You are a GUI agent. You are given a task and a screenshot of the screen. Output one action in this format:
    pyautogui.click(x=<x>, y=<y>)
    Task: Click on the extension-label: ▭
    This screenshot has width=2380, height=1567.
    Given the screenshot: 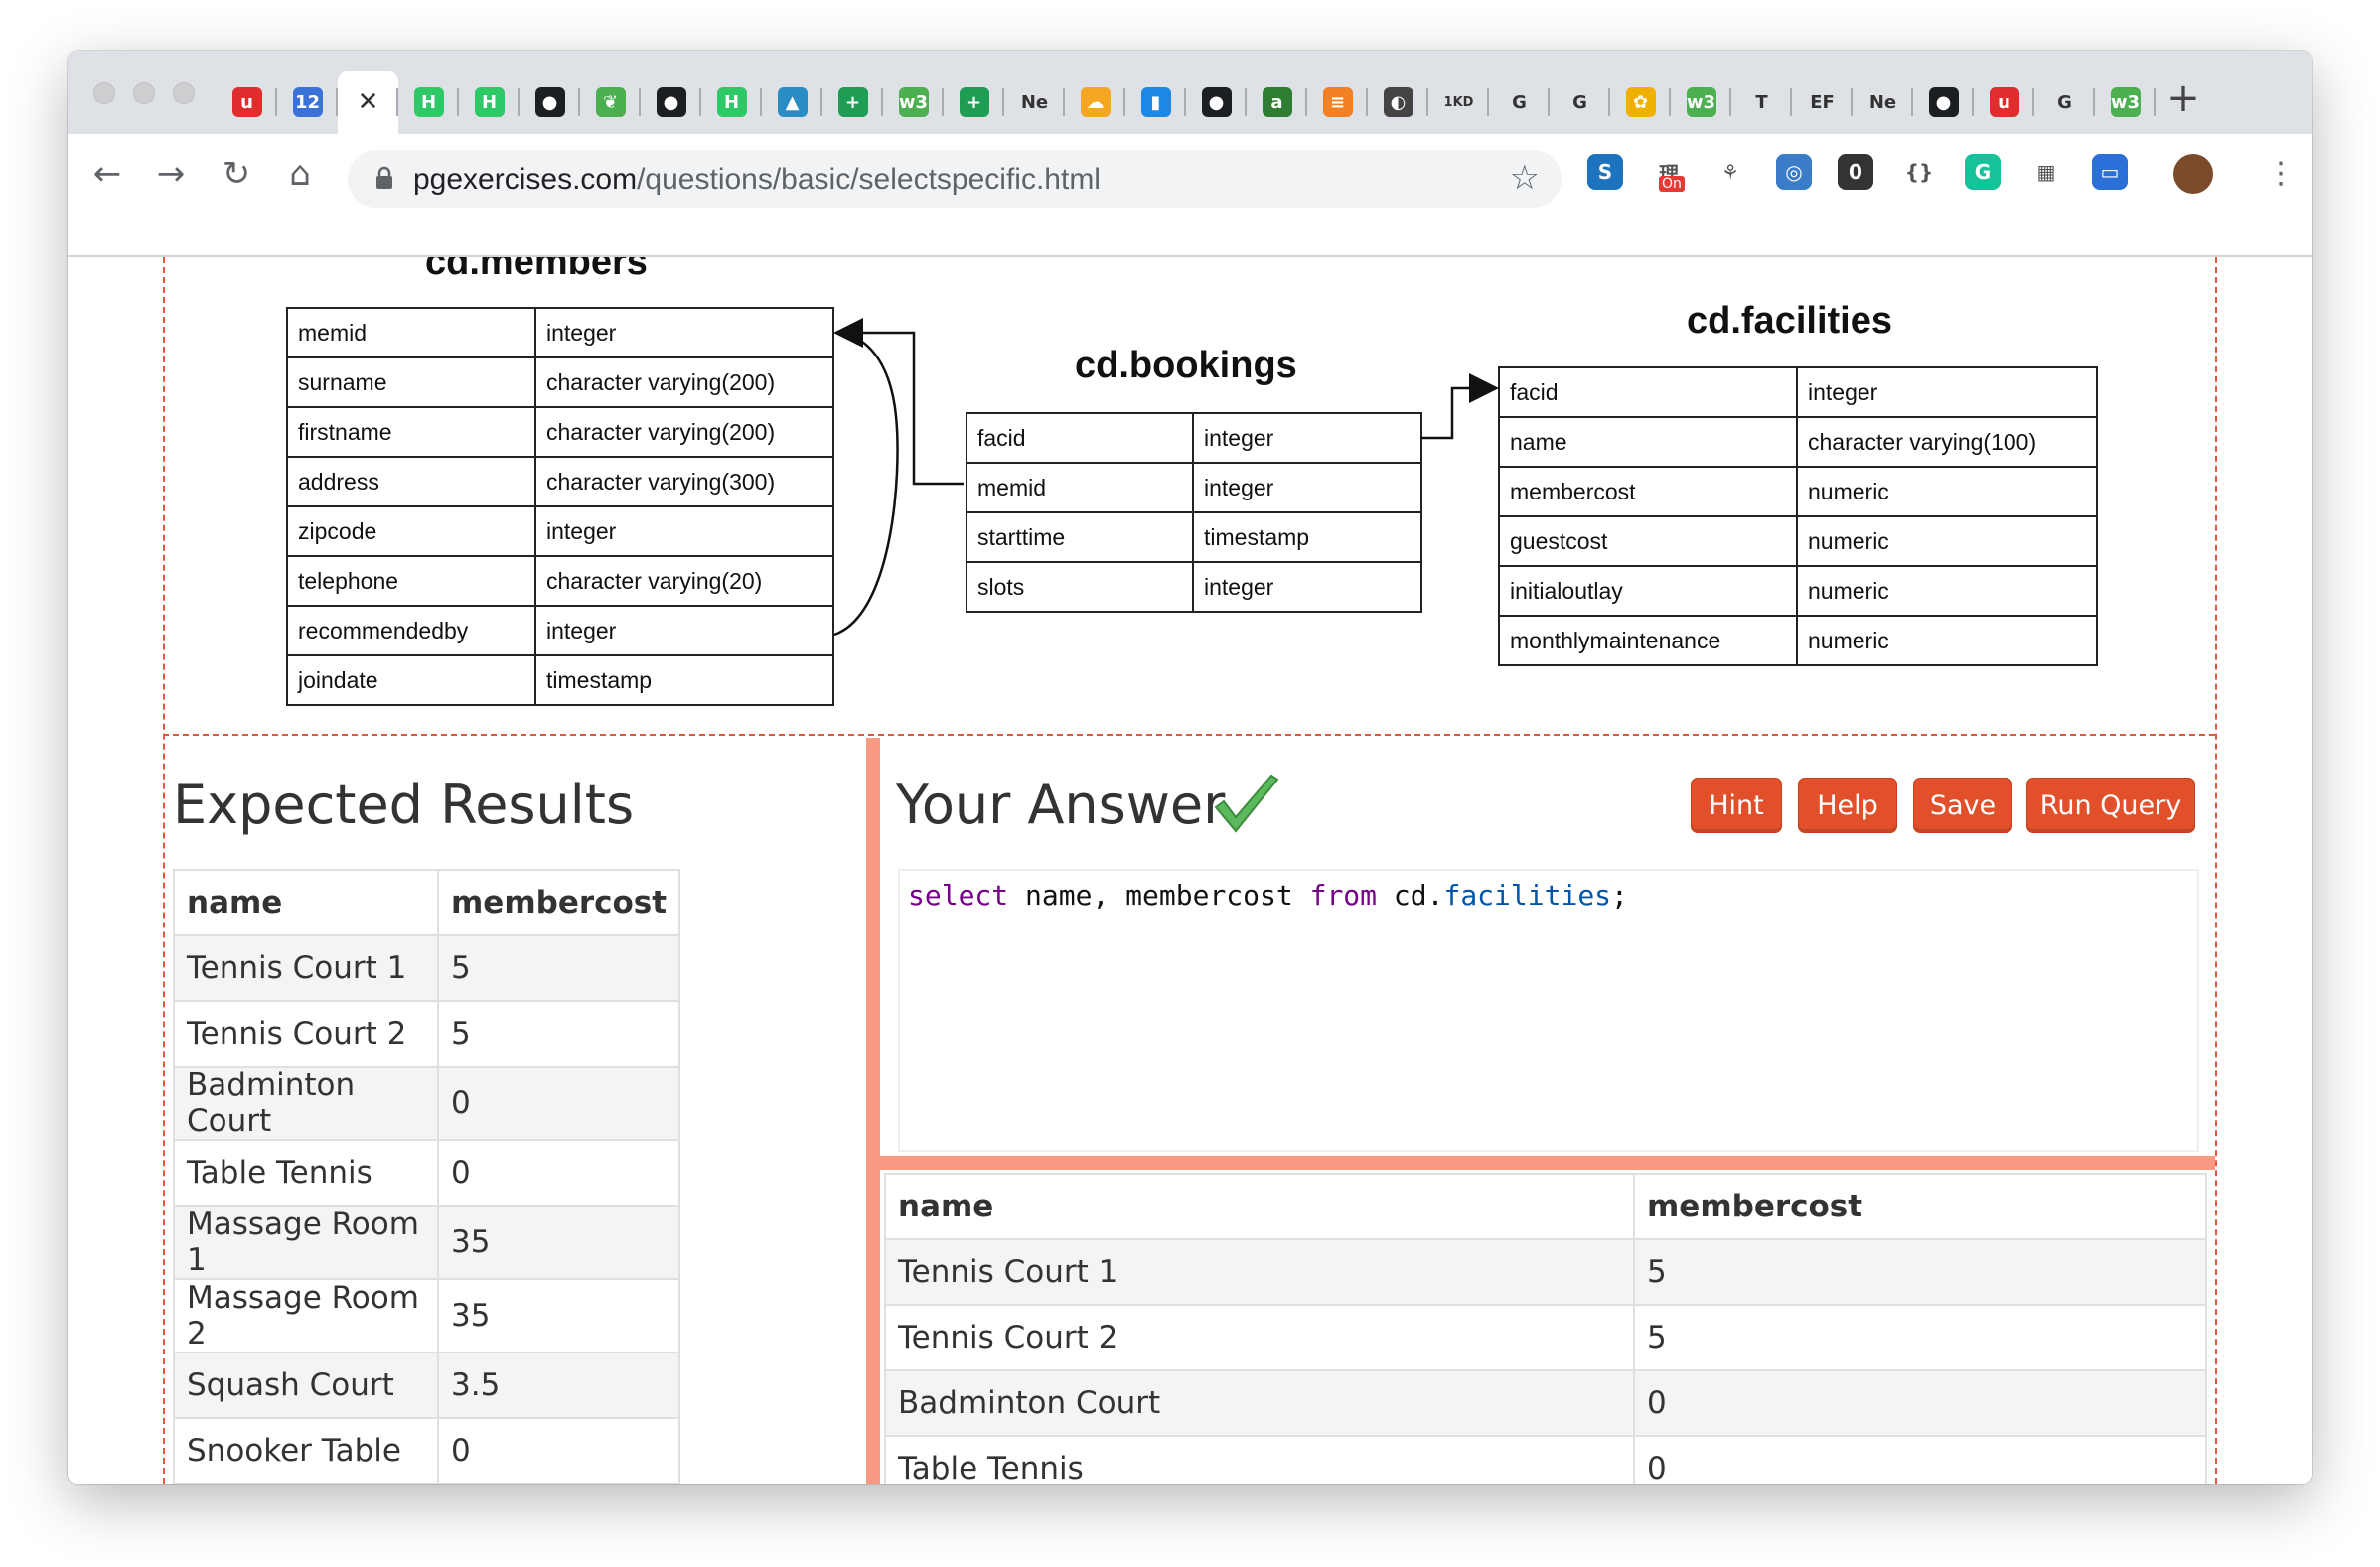 What is the action you would take?
    pyautogui.click(x=2110, y=172)
    